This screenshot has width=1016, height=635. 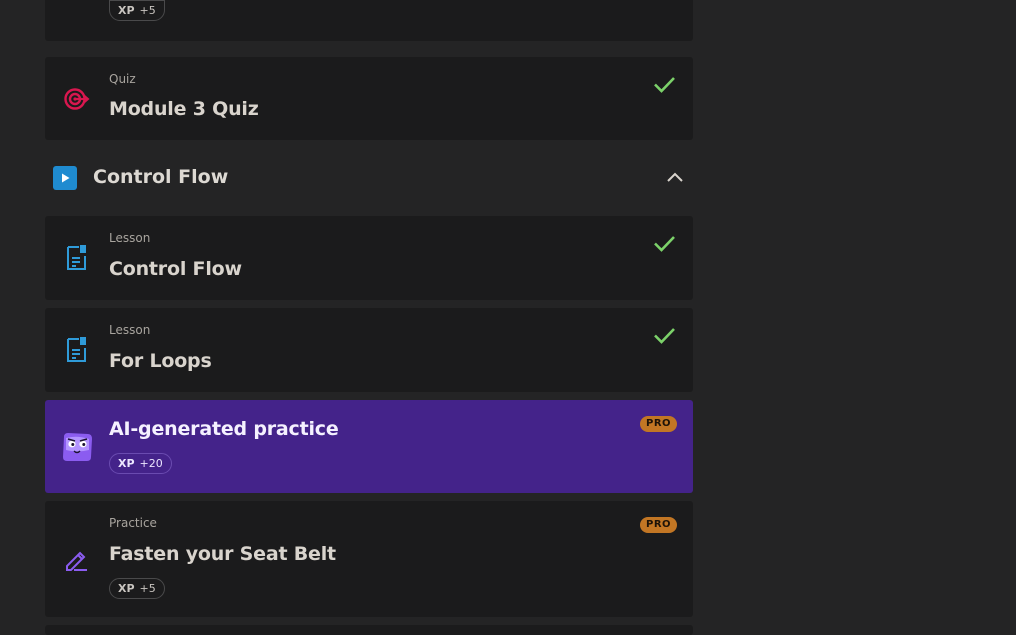 I want to click on xp-badge: XP +20, so click(x=140, y=463).